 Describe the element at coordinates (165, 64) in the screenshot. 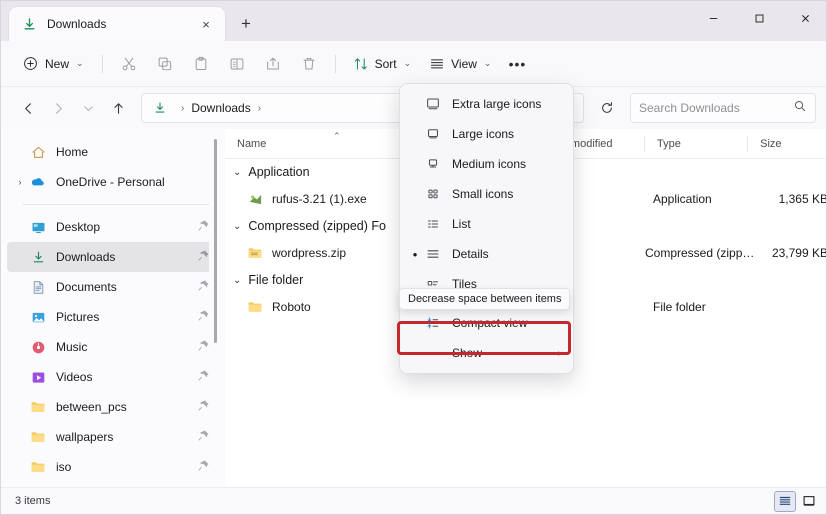

I see `copy-icon` at that location.